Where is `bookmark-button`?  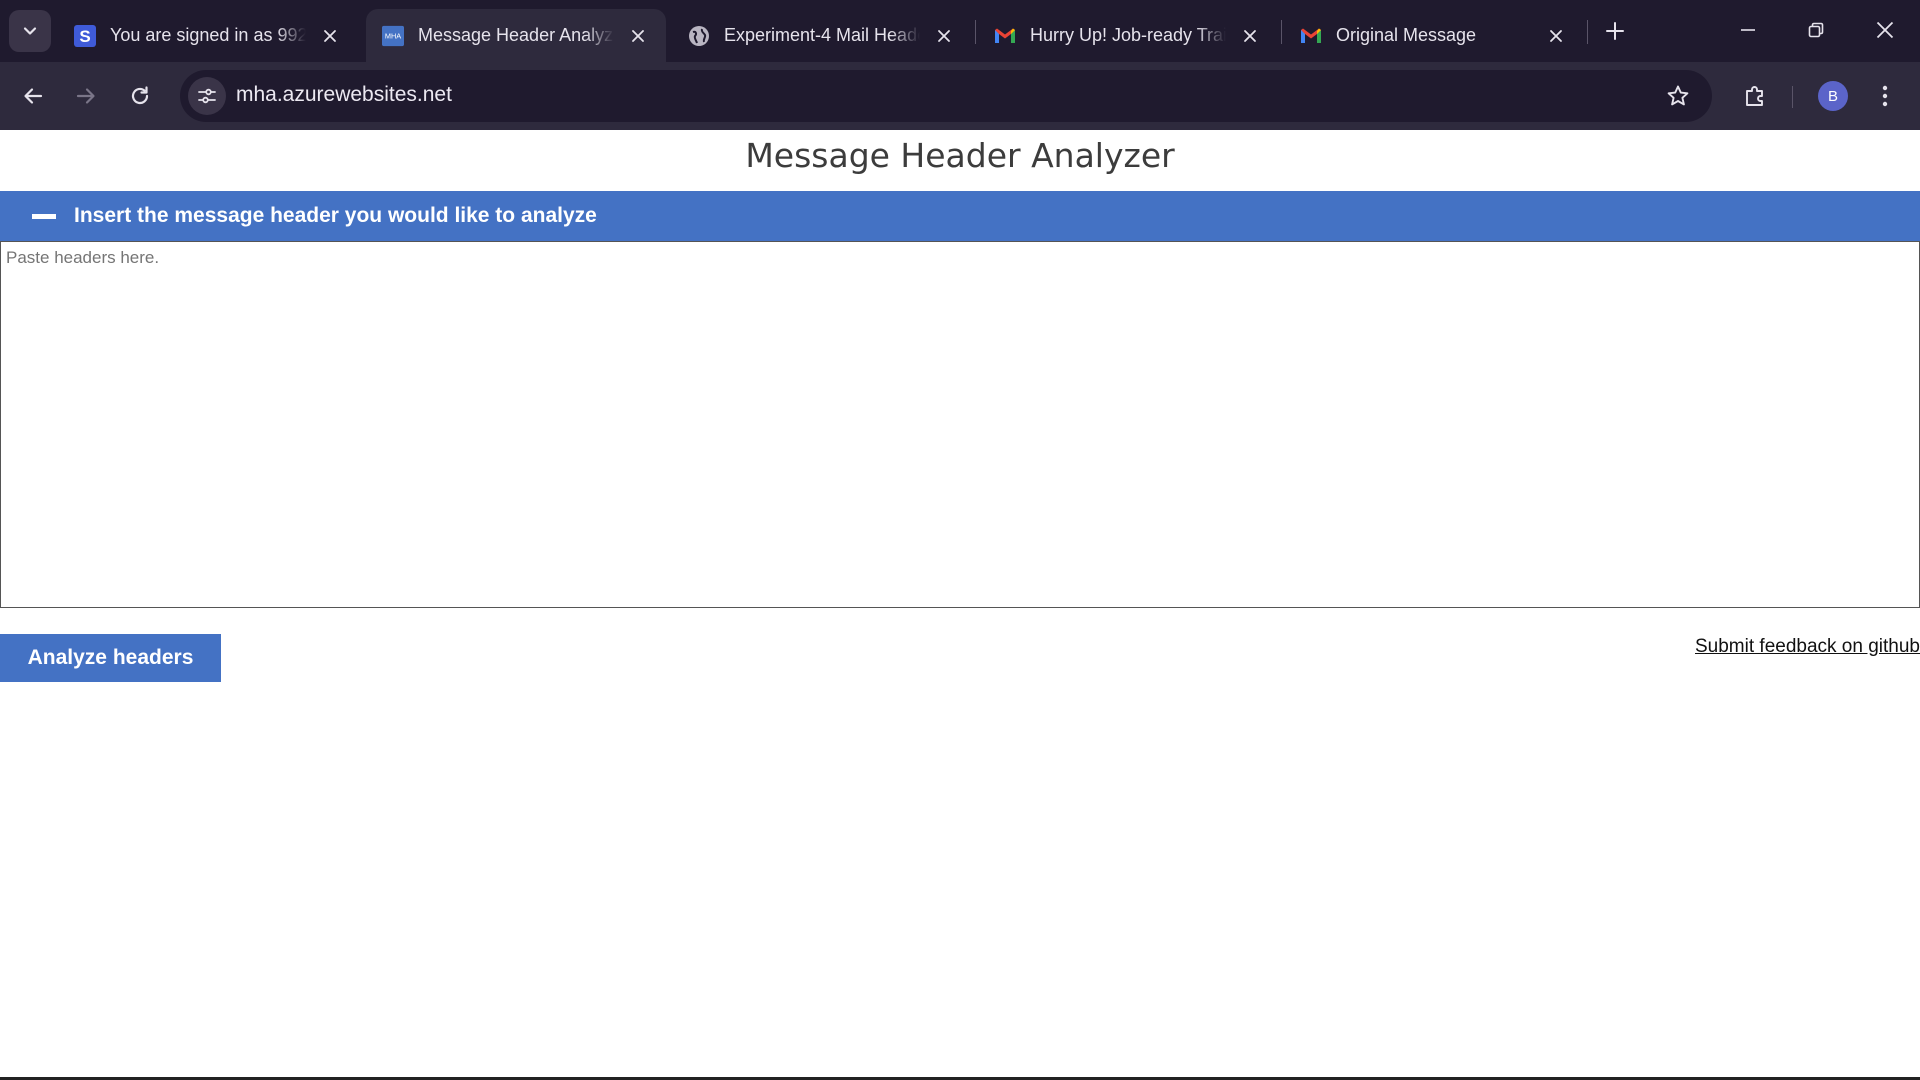
bookmark-button is located at coordinates (1678, 96).